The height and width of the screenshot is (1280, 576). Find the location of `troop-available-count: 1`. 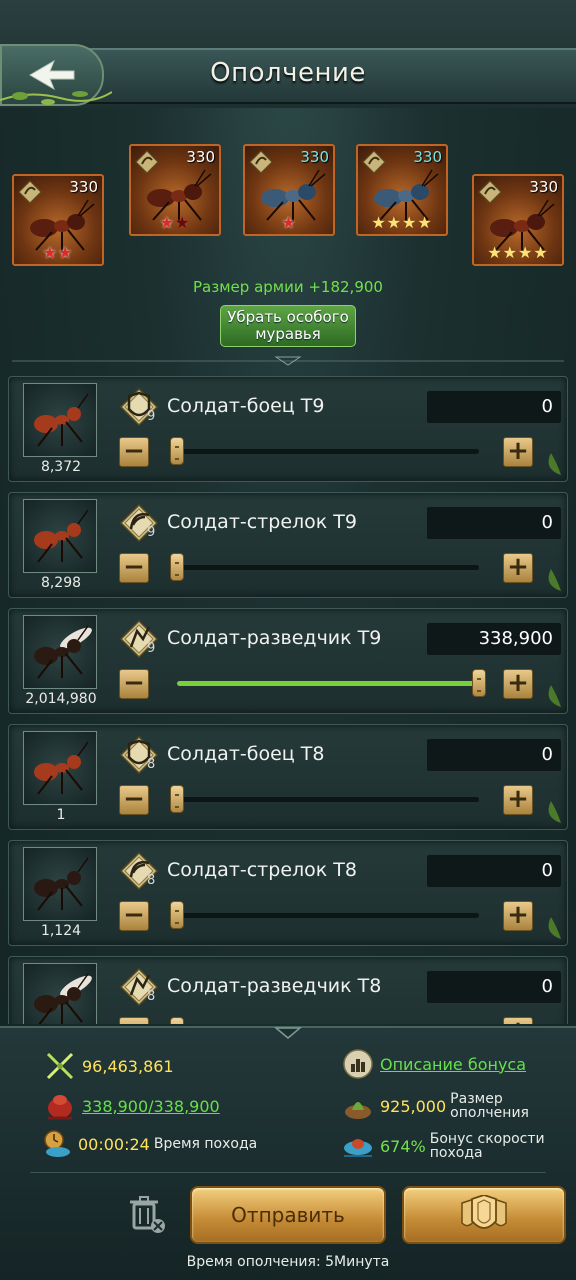

troop-available-count: 1 is located at coordinates (61, 815).